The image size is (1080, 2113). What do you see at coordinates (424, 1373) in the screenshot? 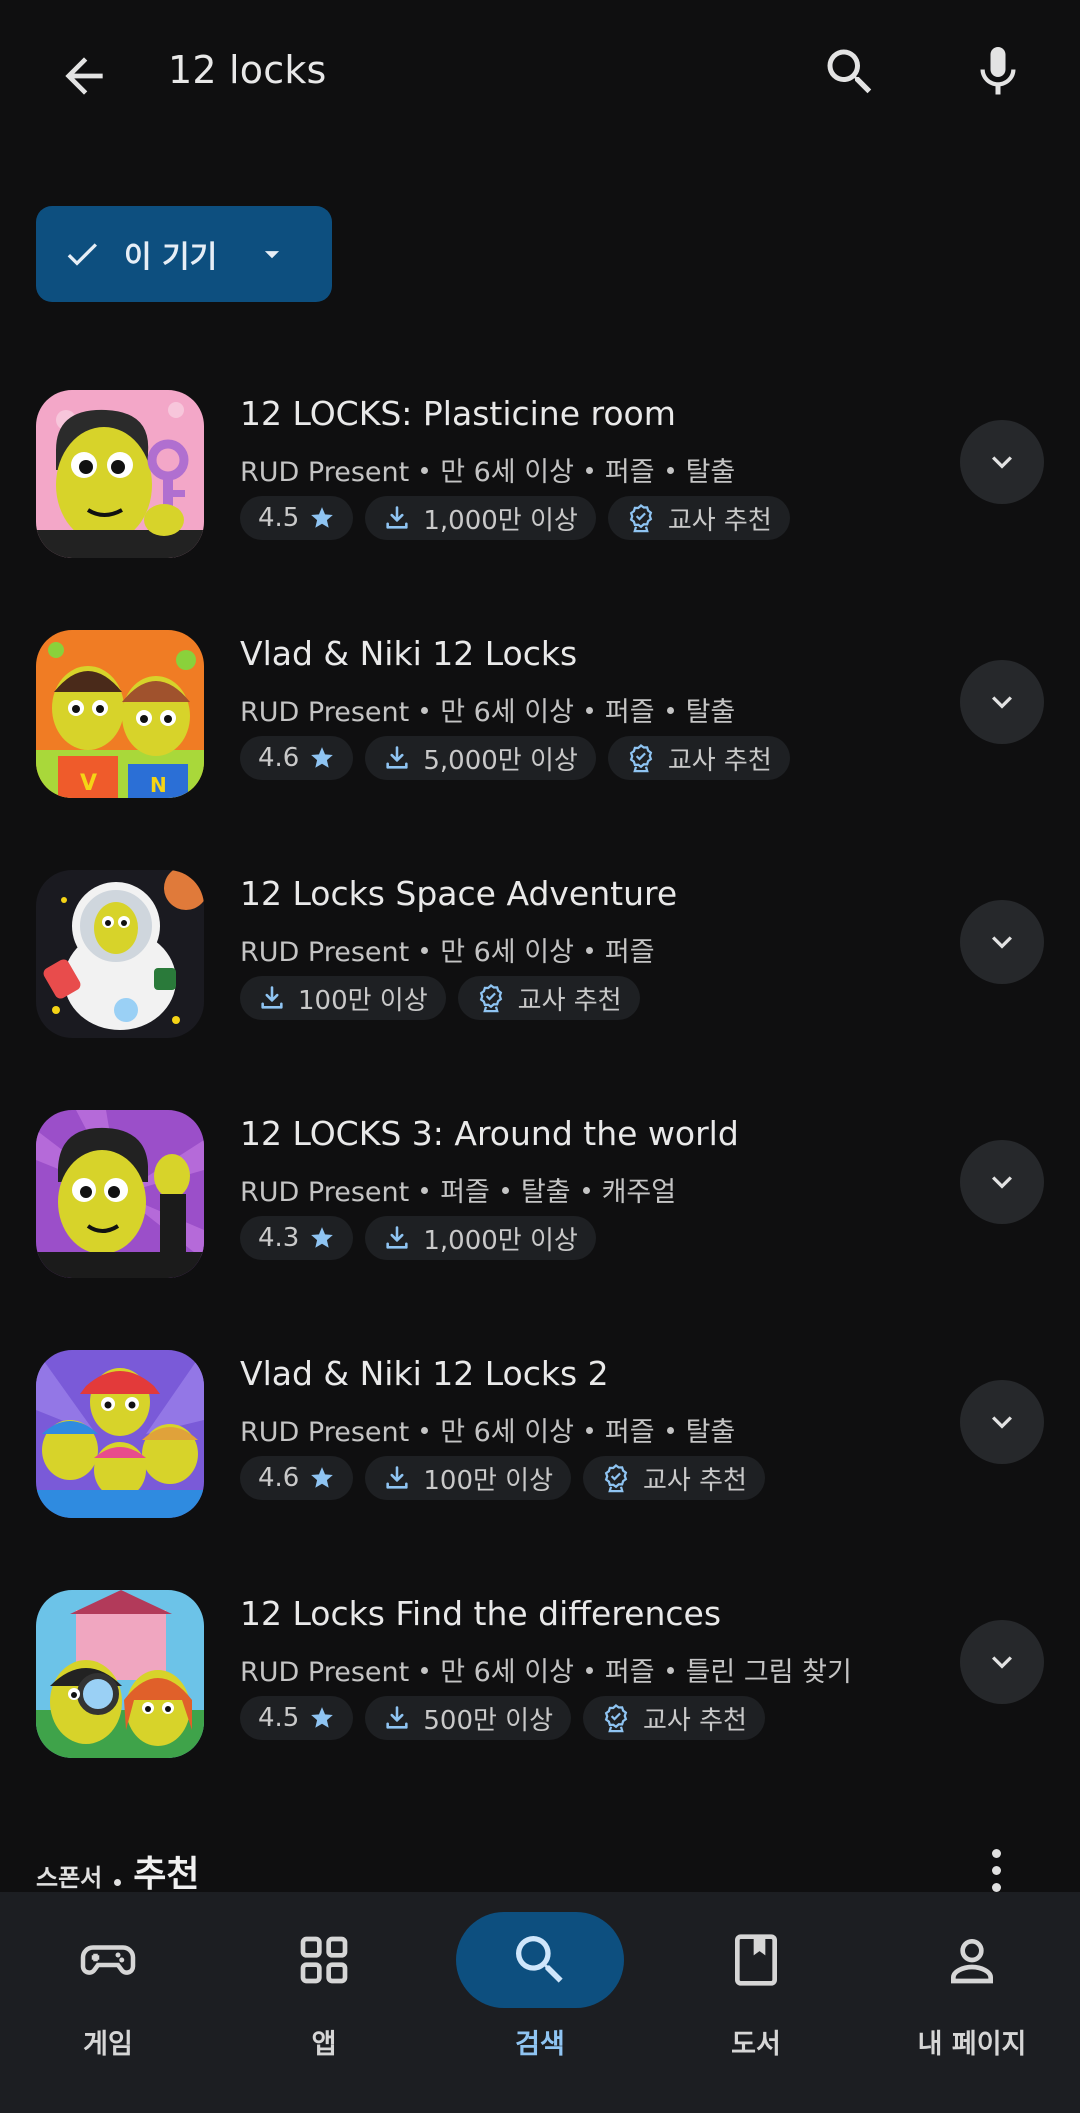
I see `app-title: Vlad & Niki 12 Locks 2` at bounding box center [424, 1373].